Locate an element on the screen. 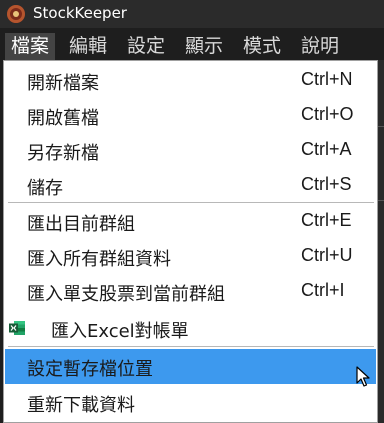 This screenshot has height=423, width=384. menu-item-import-excel: 匯入Excel對帳單 is located at coordinates (190, 328).